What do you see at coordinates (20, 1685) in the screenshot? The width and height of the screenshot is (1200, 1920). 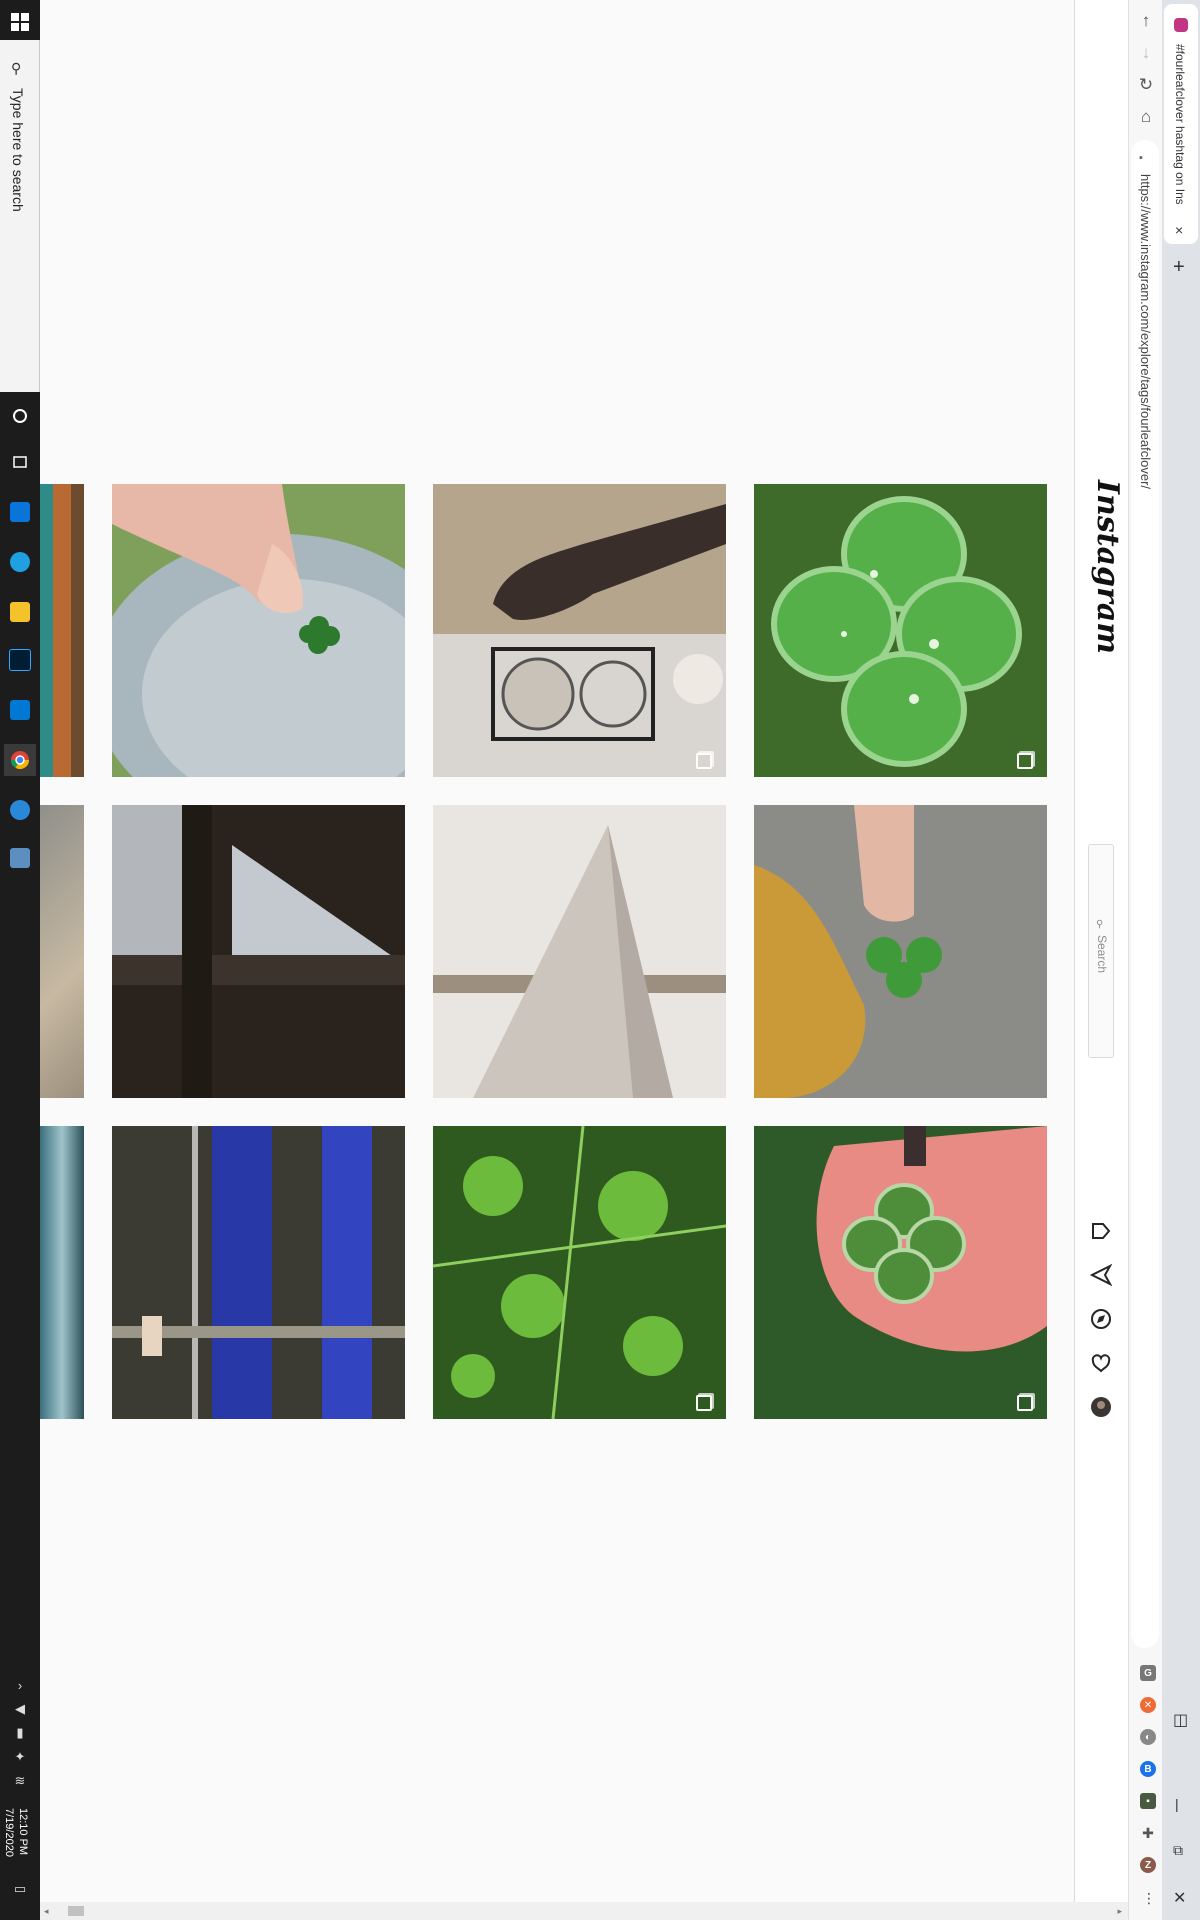 I see `chevron-up-icon: ›` at bounding box center [20, 1685].